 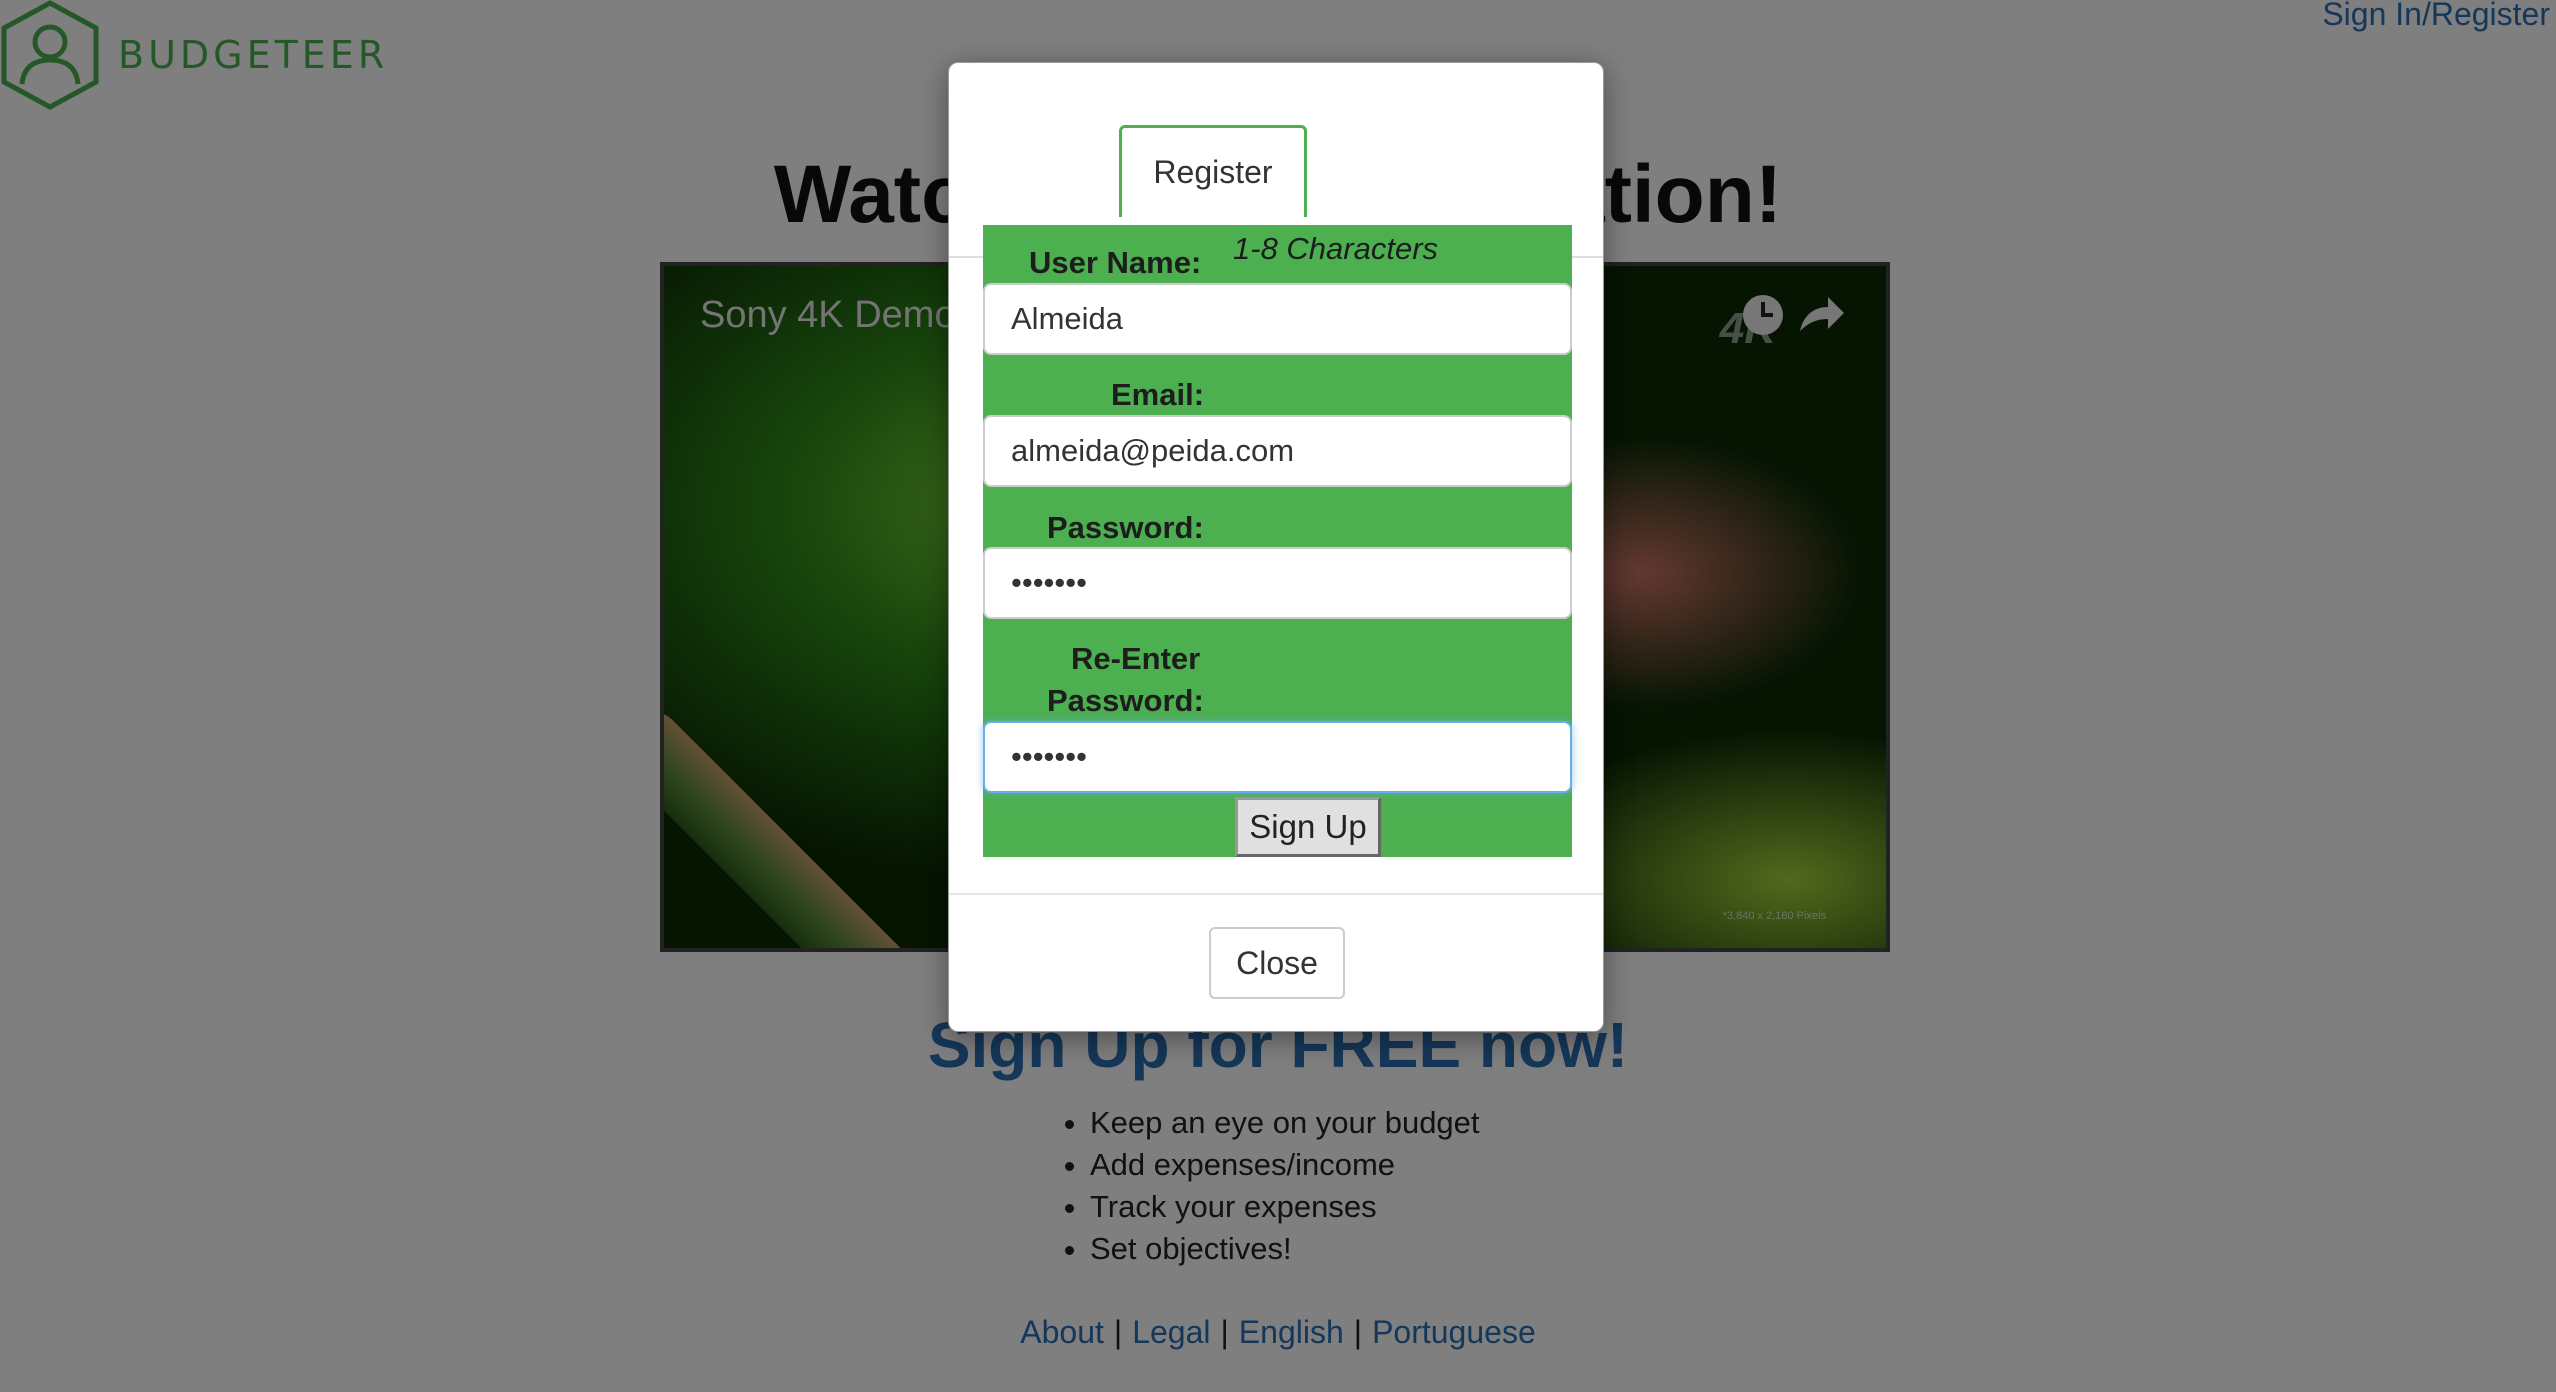 I want to click on username-hint: 1-8 Characters, so click(x=1336, y=248).